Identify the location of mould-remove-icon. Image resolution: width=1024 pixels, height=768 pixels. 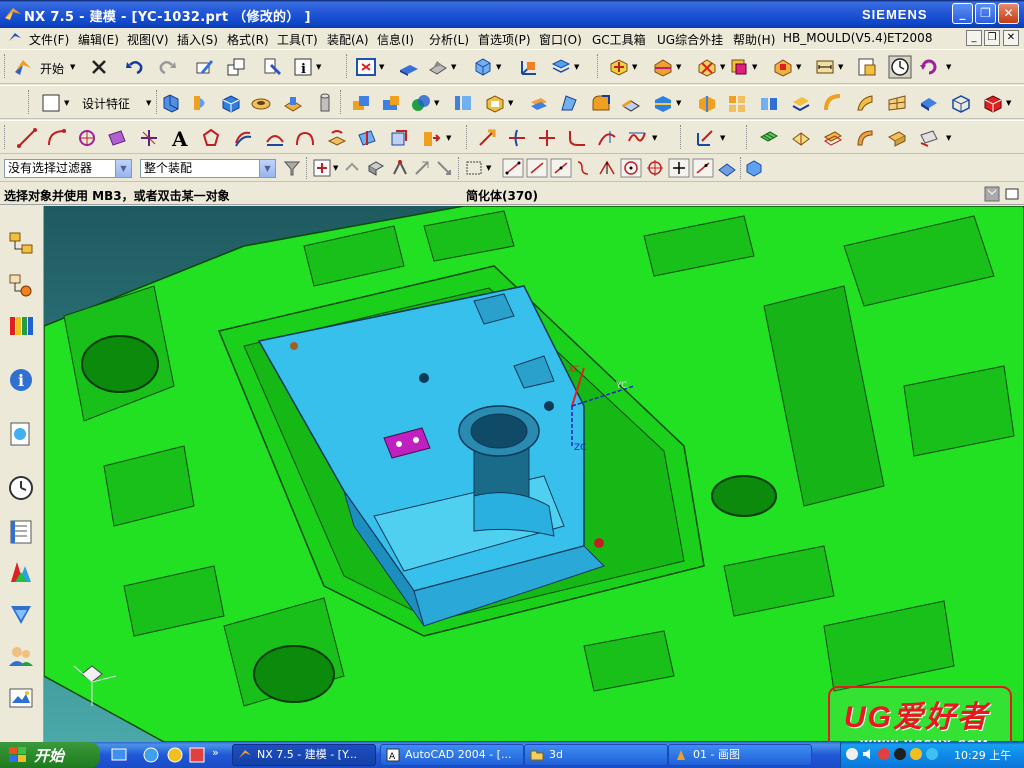
(707, 67).